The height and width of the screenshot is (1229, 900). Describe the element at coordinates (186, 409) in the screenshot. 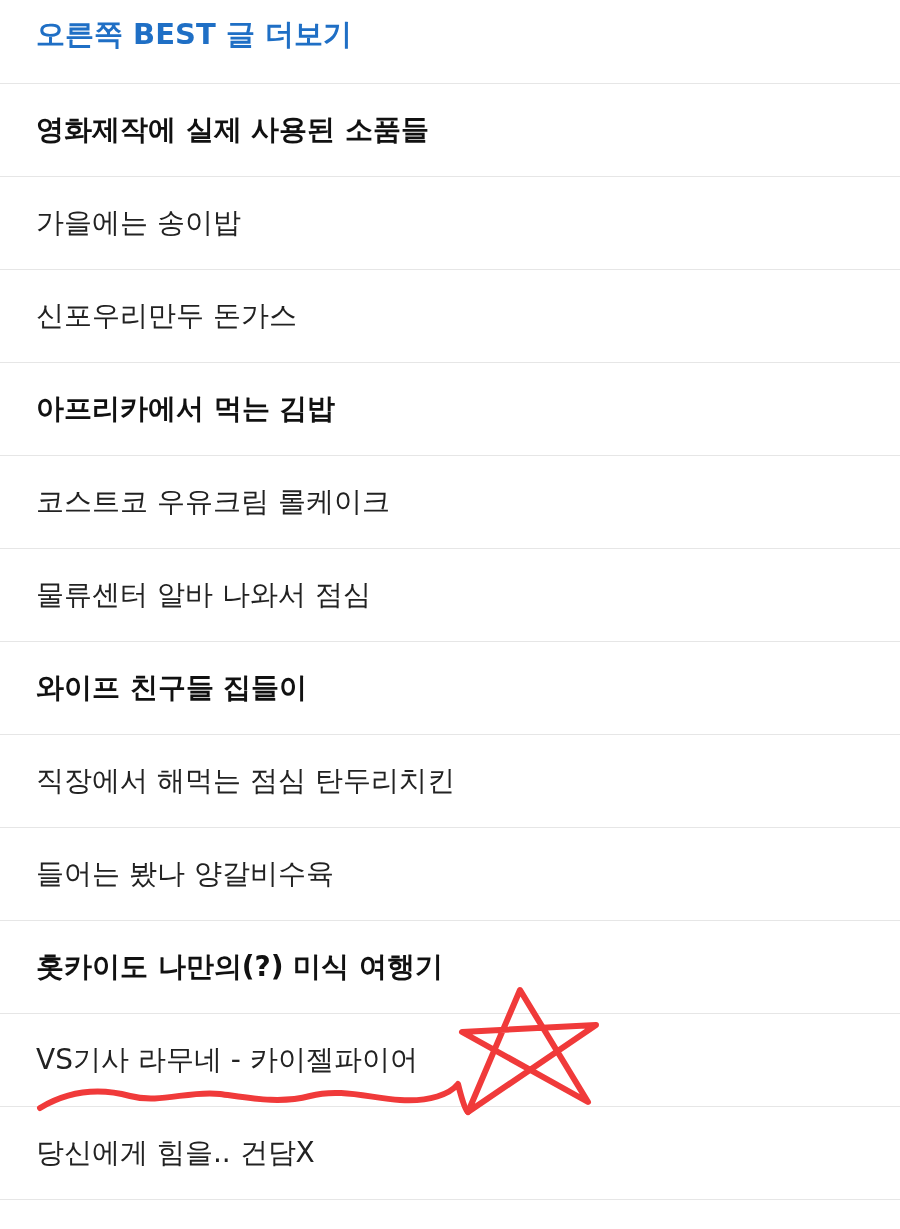

I see `post-title: 아프리카에서 먹는 김밥` at that location.